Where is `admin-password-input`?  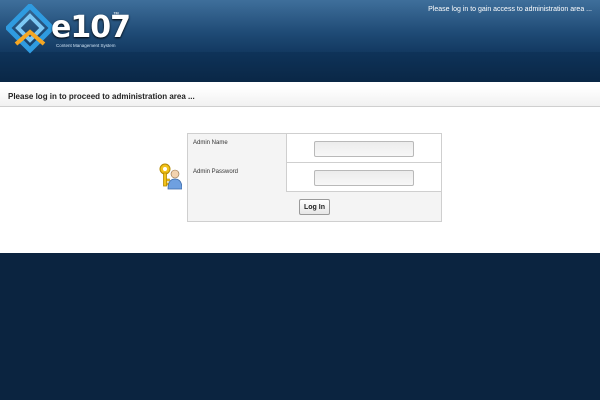 admin-password-input is located at coordinates (364, 178).